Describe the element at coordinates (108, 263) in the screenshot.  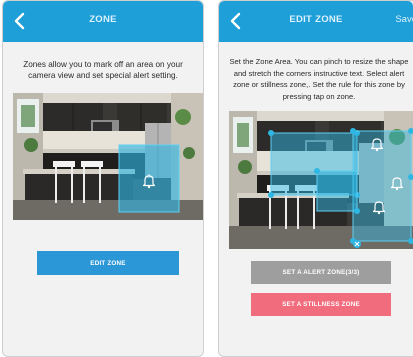
I see `edit-zone-button: EDIT ZONE` at that location.